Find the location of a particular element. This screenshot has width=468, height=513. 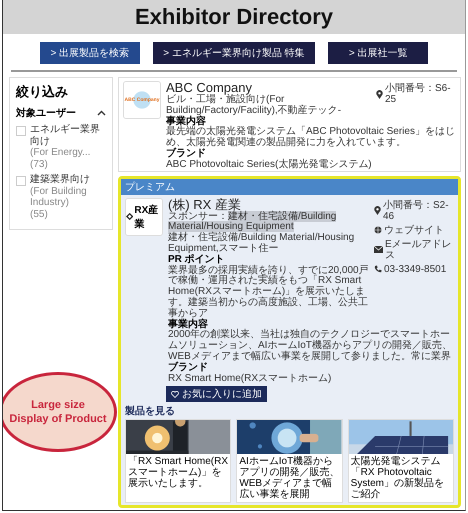

booth-number: 小間番号：S2-46 is located at coordinates (416, 211).